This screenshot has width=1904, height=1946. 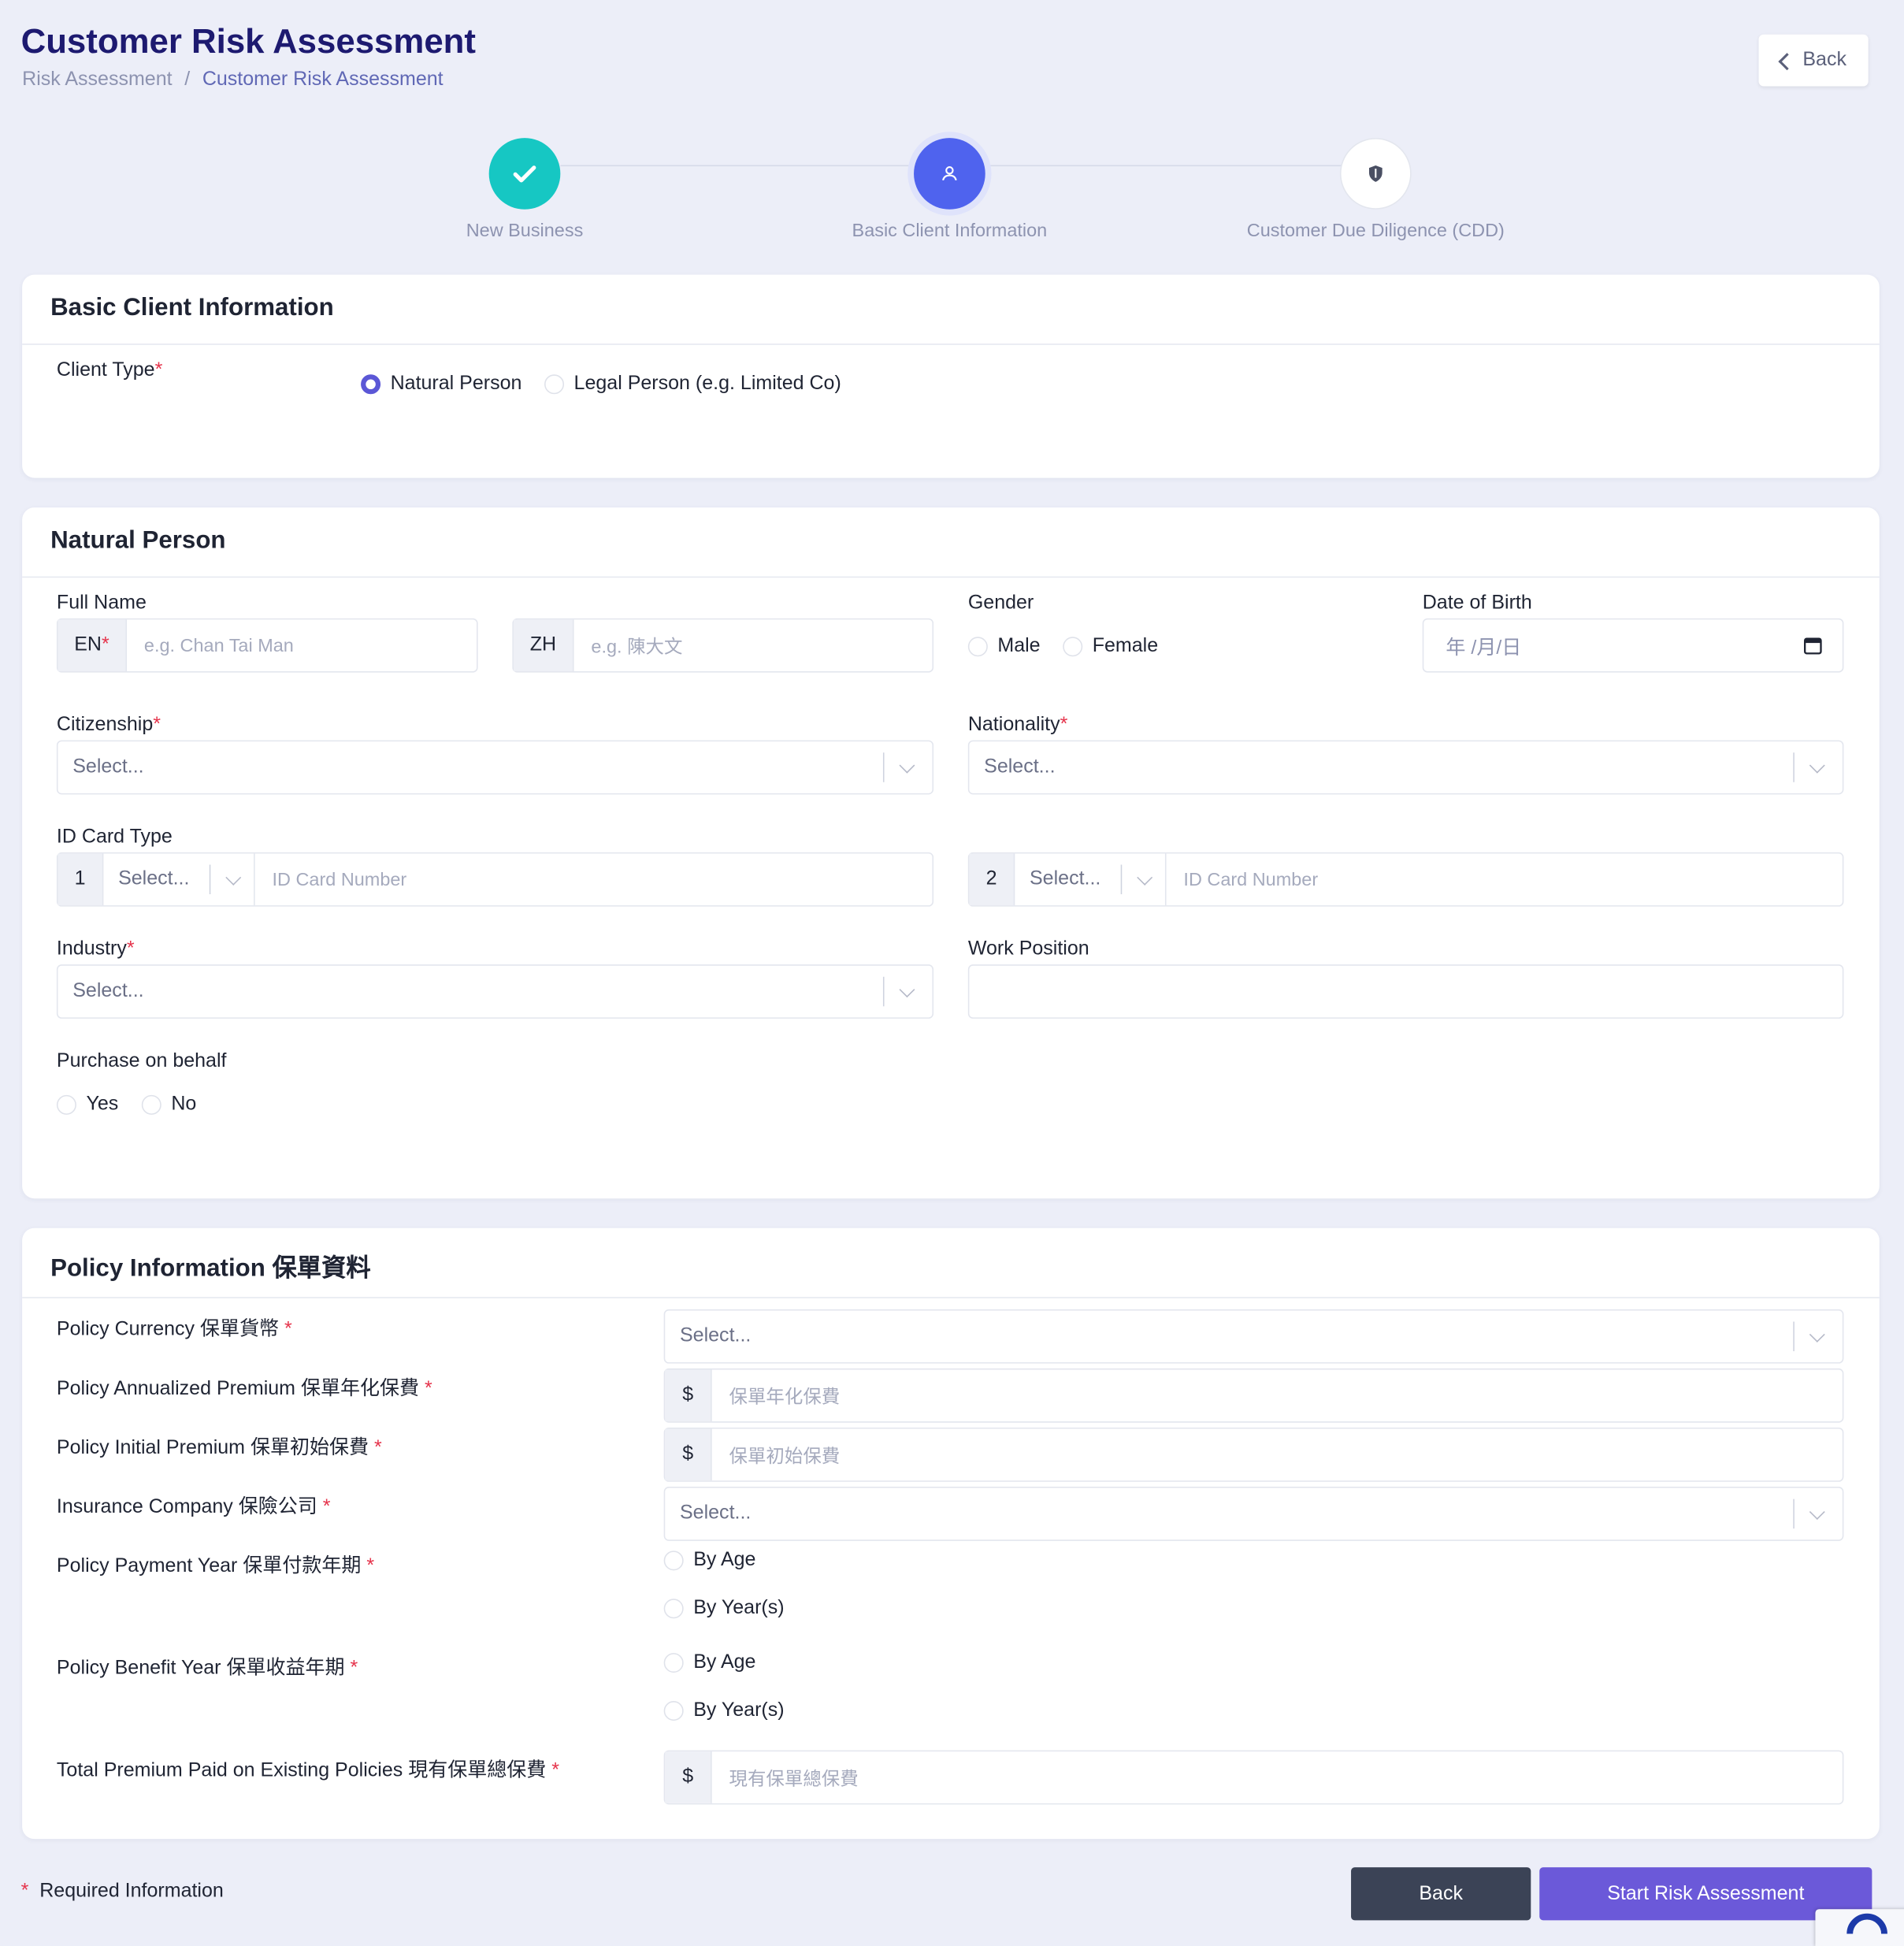 I want to click on breadcrumb-current: Customer Risk Assessment, so click(x=323, y=80).